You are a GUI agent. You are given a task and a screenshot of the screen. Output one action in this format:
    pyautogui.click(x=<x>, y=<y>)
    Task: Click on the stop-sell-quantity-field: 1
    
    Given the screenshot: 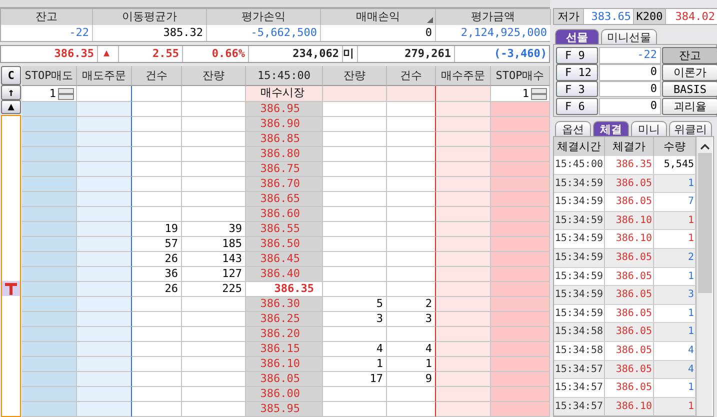 What is the action you would take?
    pyautogui.click(x=49, y=94)
    